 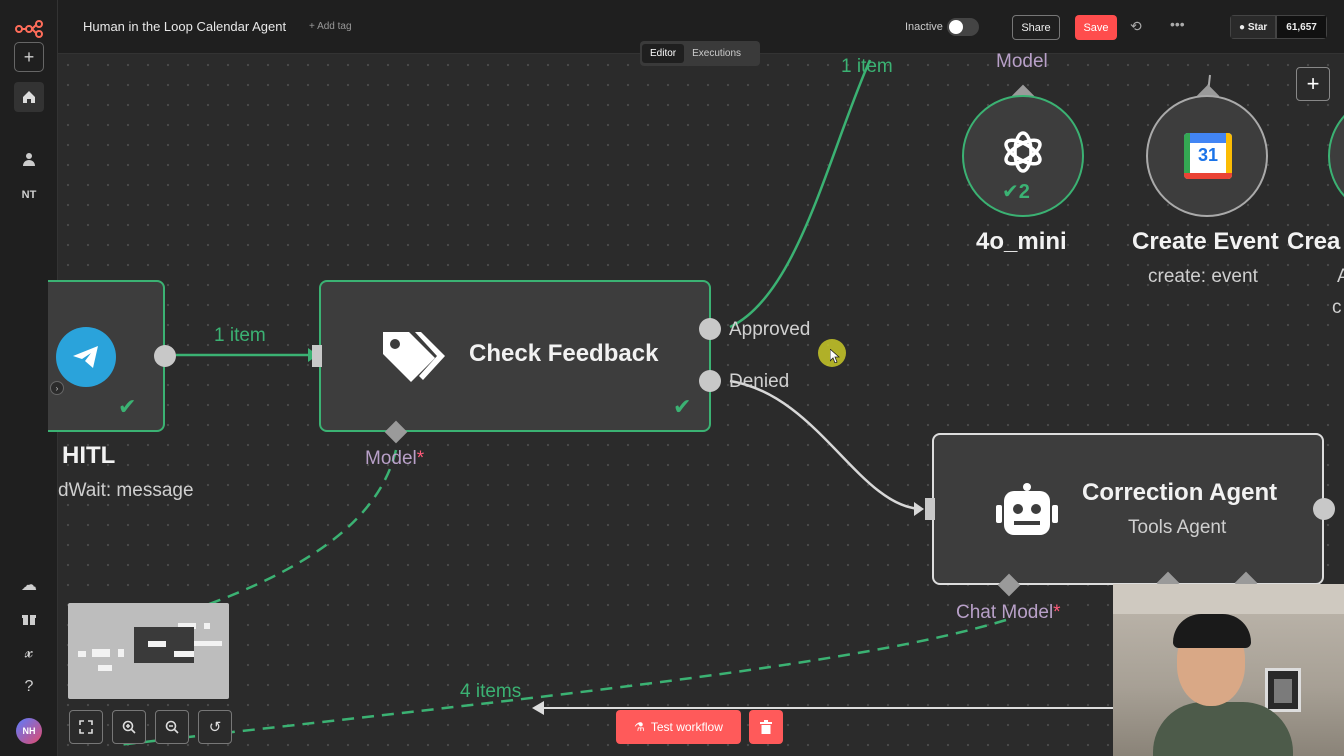 I want to click on fullscreen-icon, so click(x=86, y=727).